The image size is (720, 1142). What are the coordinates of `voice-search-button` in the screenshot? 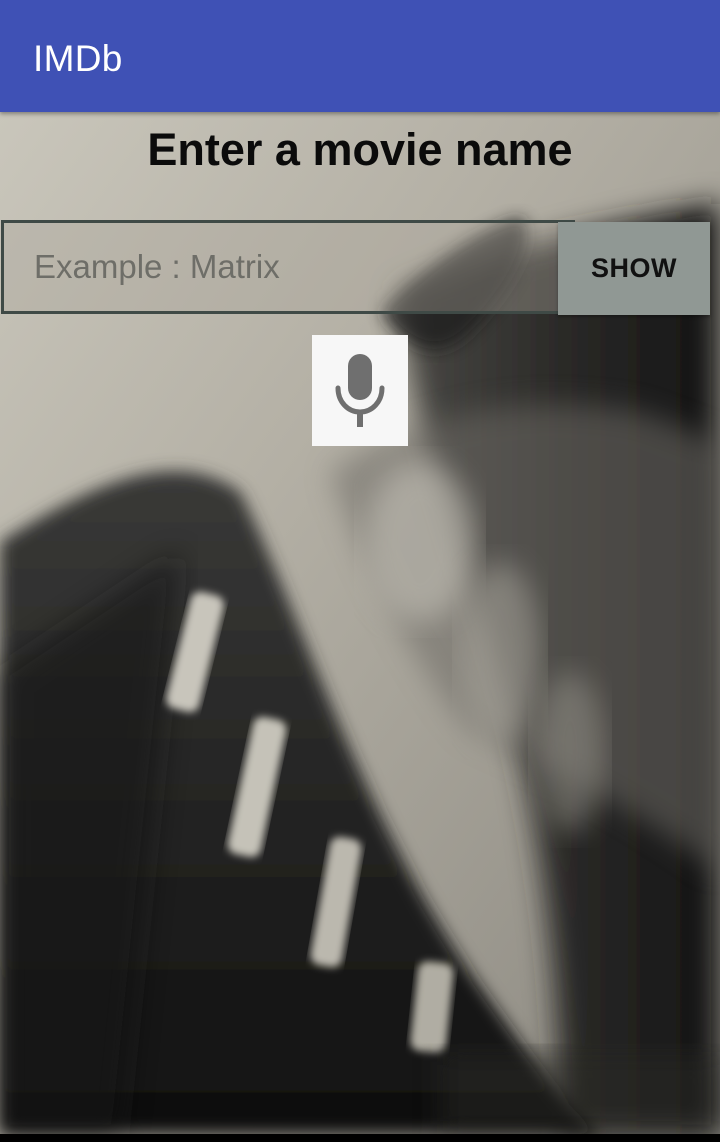 It's located at (360, 390).